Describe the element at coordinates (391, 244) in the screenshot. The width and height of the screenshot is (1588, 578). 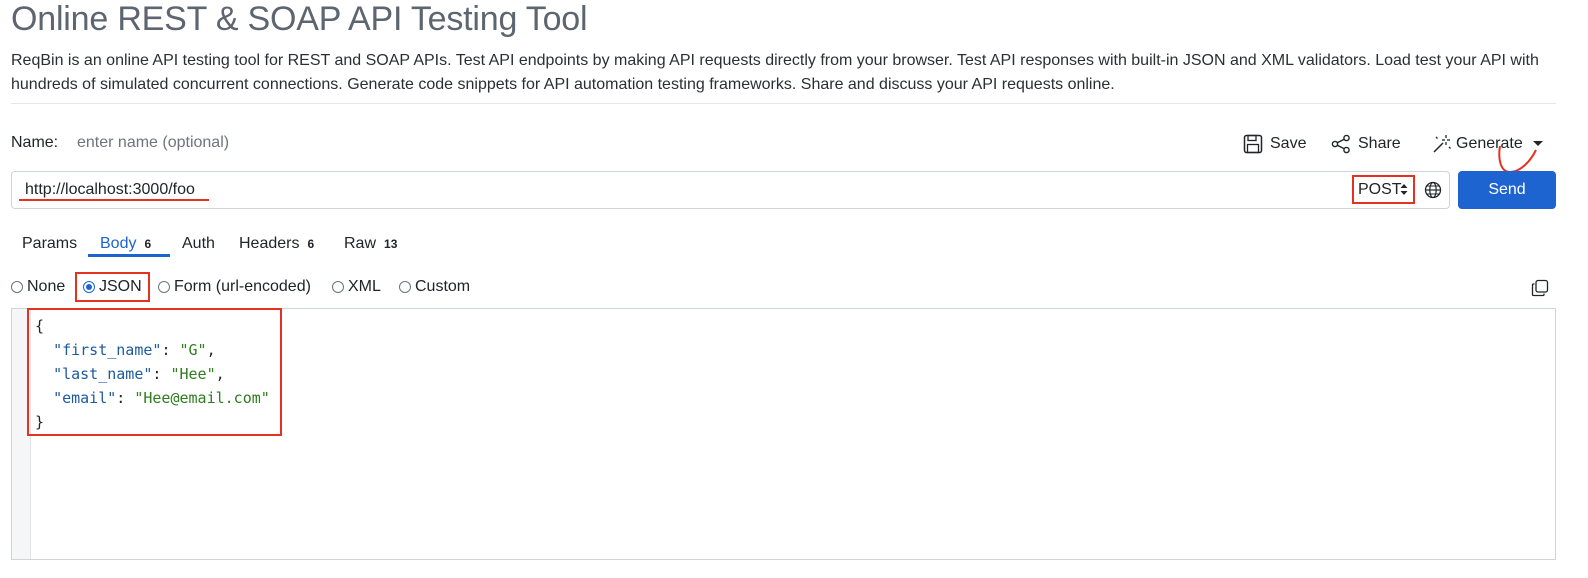
I see `tab-count-badge: 13` at that location.